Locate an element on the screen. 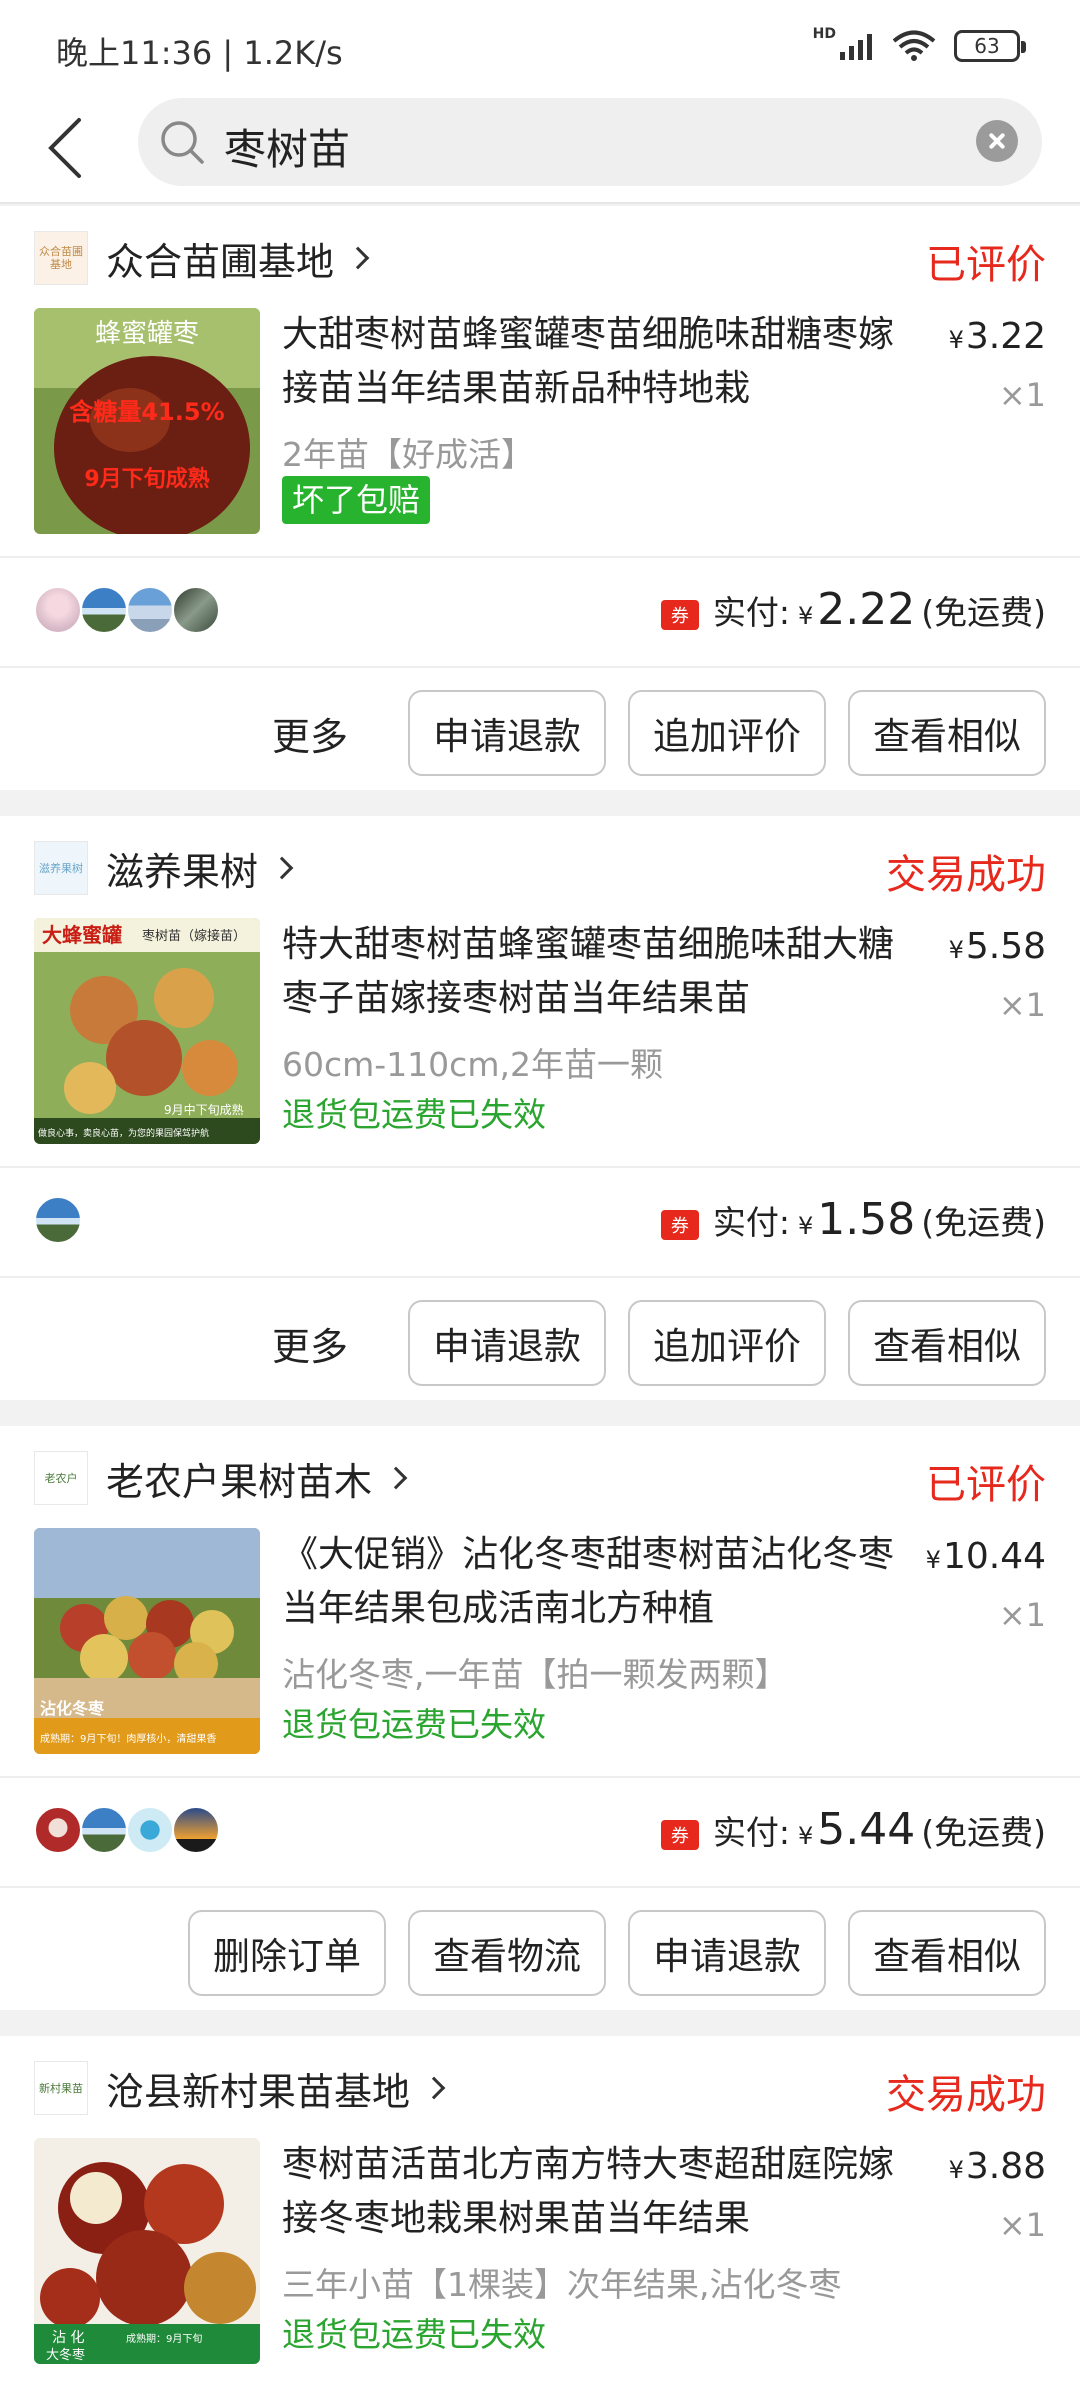  shop-name: 滋养果树 is located at coordinates (182, 871).